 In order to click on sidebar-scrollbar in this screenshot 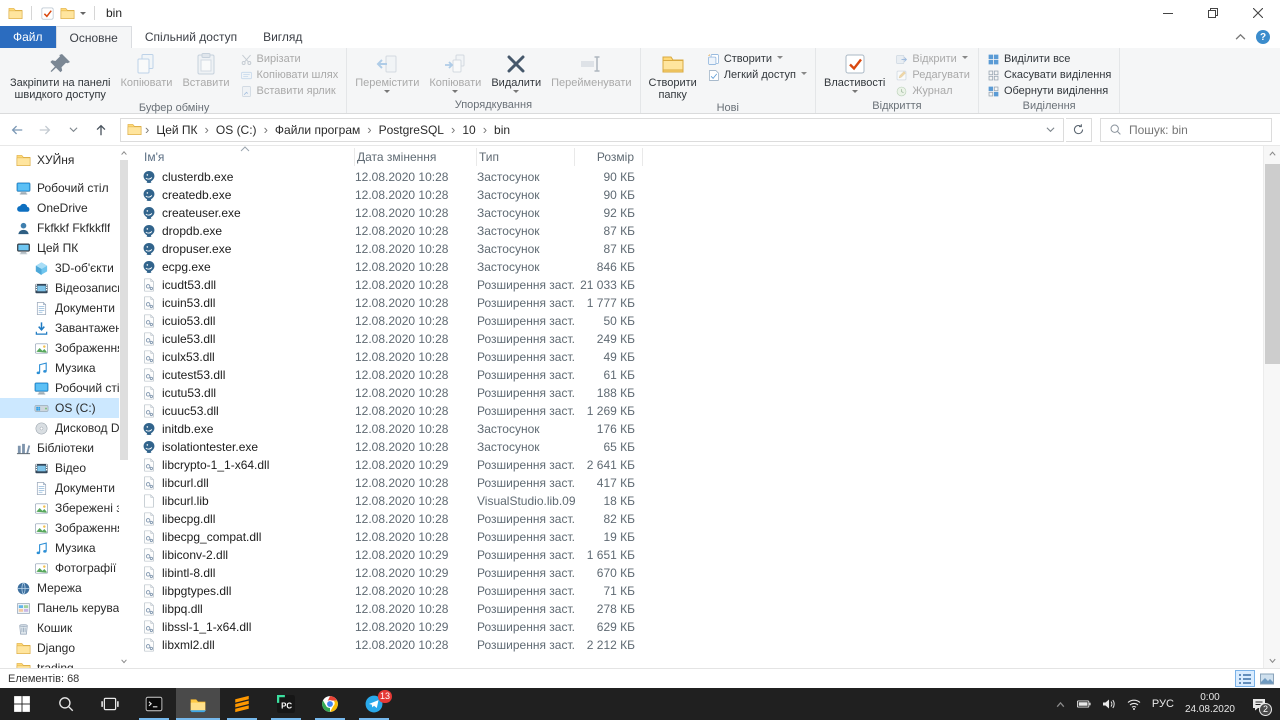, I will do `click(124, 407)`.